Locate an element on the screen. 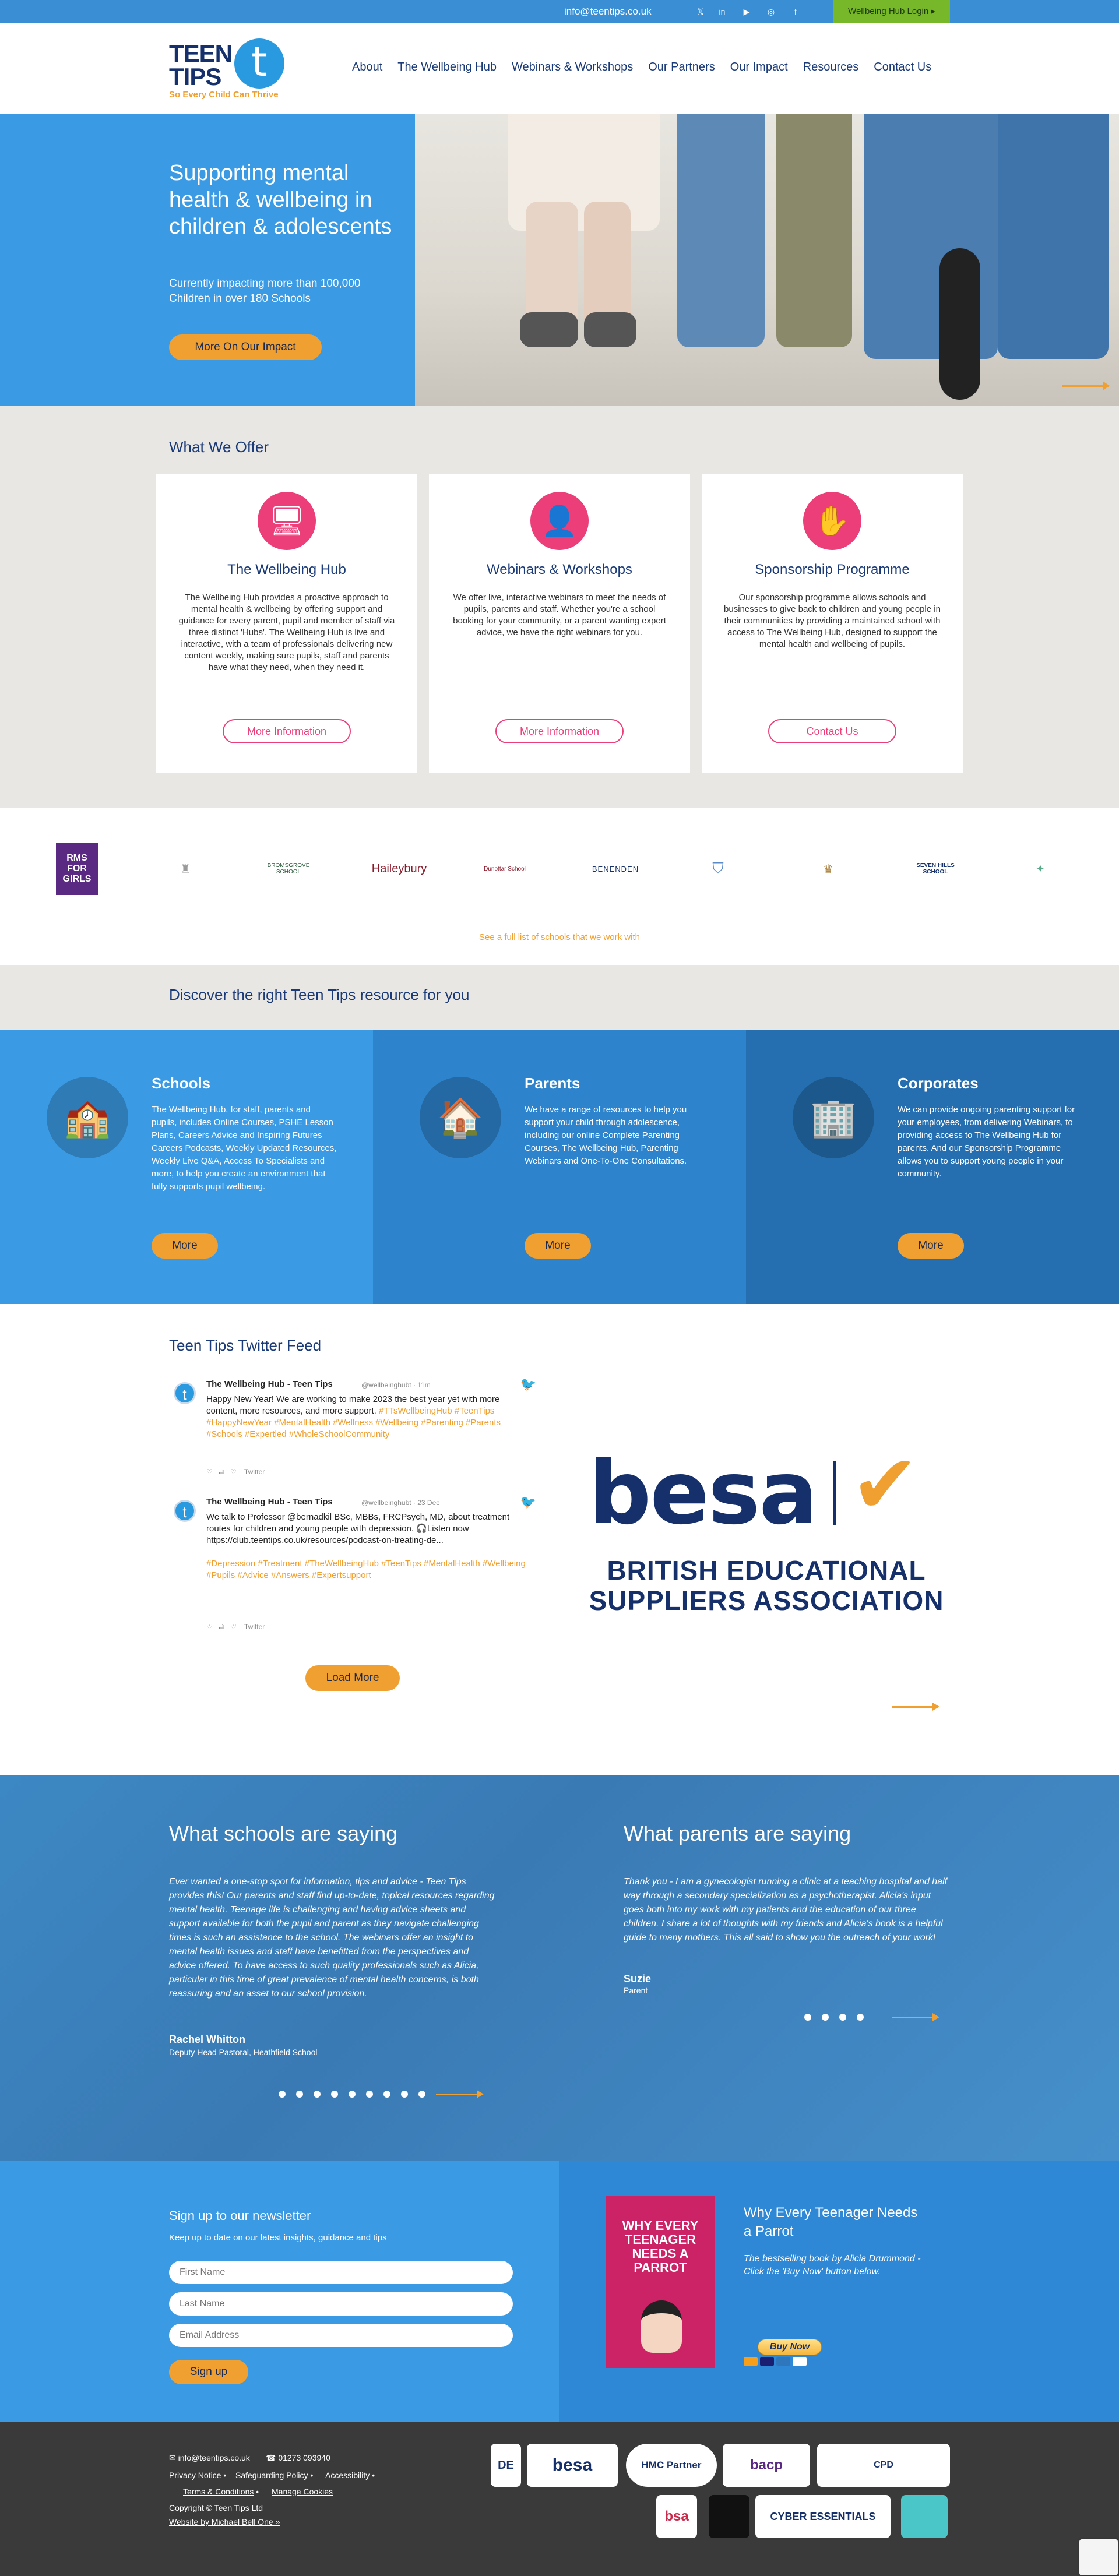  nav-impact: Our Impact is located at coordinates (759, 67).